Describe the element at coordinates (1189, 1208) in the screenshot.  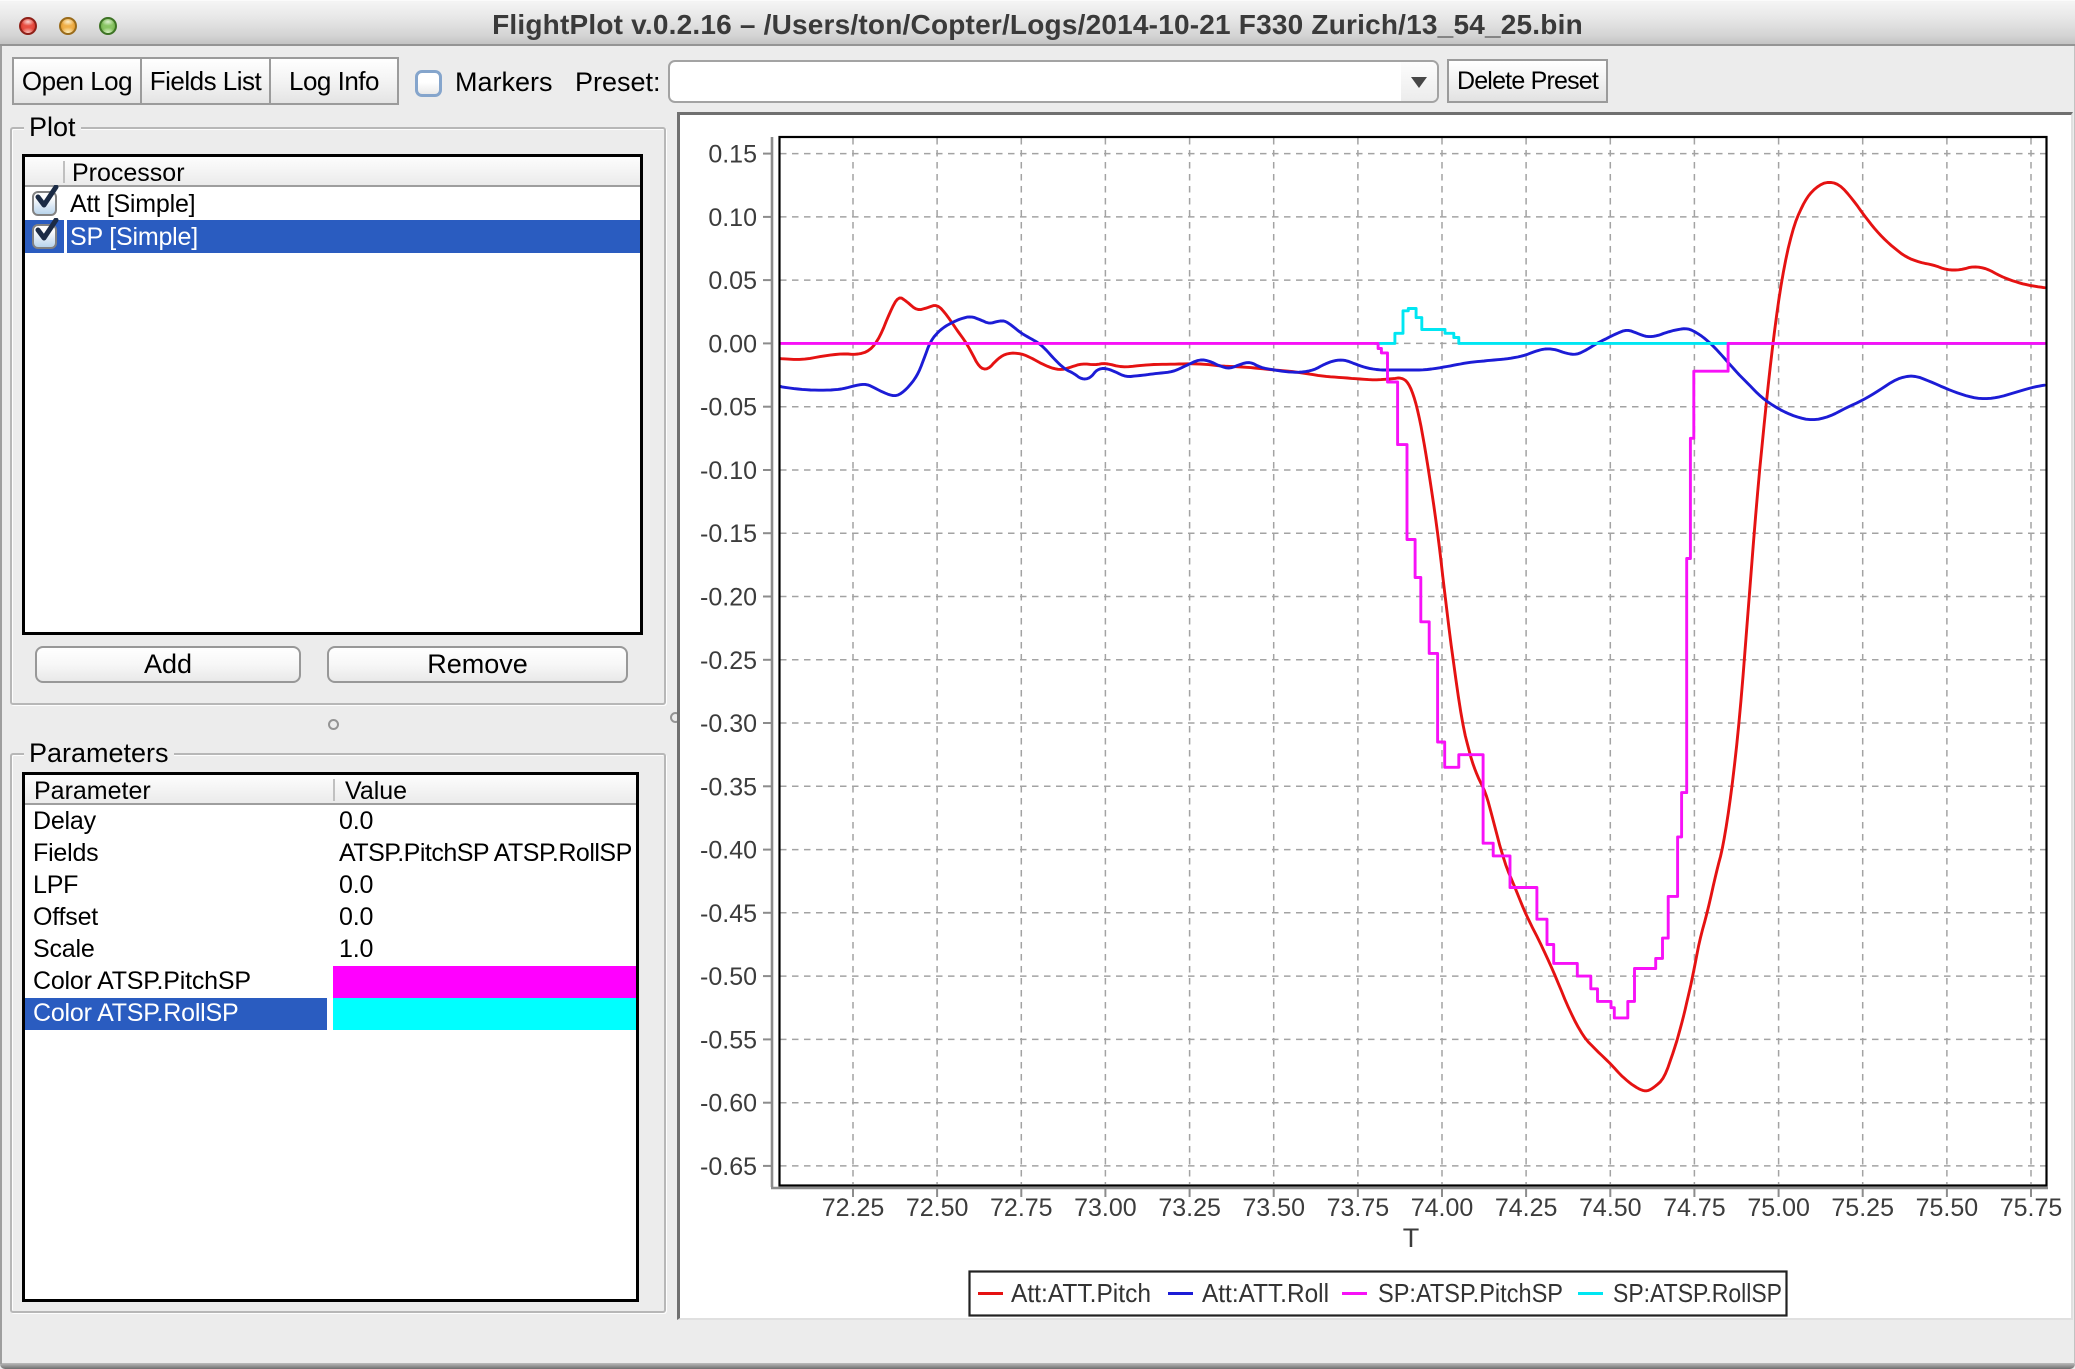
I see `svg-text: 73.25` at that location.